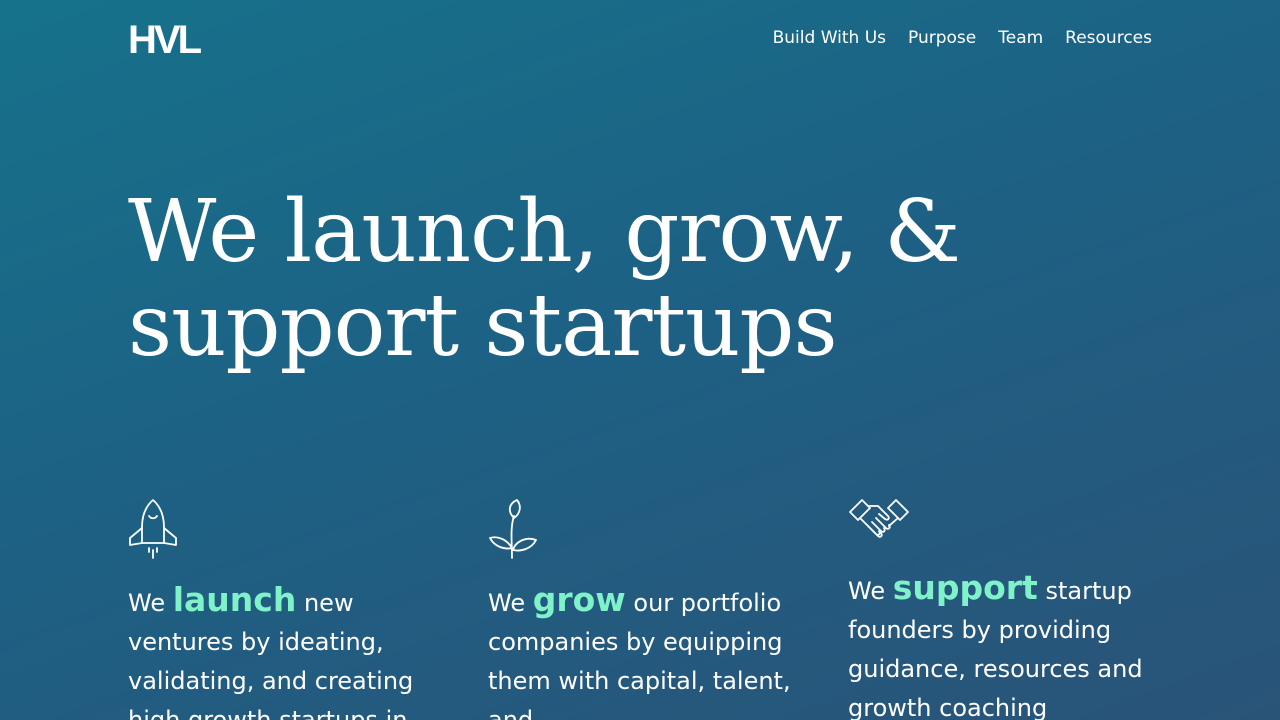 The width and height of the screenshot is (1280, 720). What do you see at coordinates (153, 529) in the screenshot?
I see `rocket-icon` at bounding box center [153, 529].